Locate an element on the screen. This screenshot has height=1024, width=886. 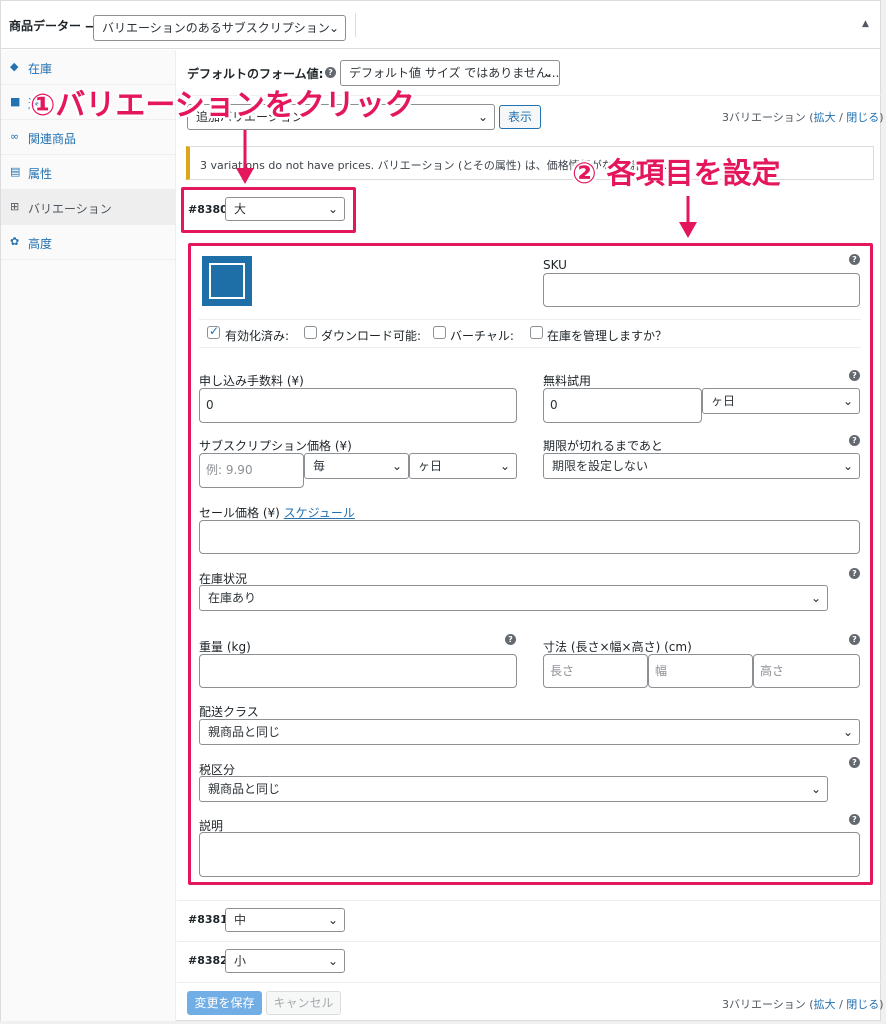
variation-id: #8382 is located at coordinates (208, 960).